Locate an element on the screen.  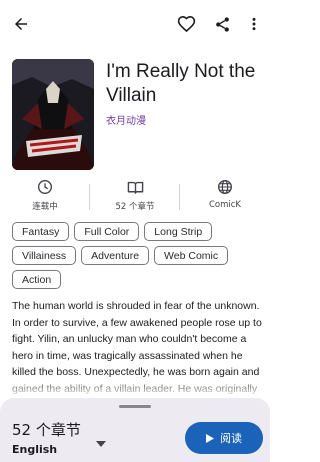
language-label: English is located at coordinates (34, 449).